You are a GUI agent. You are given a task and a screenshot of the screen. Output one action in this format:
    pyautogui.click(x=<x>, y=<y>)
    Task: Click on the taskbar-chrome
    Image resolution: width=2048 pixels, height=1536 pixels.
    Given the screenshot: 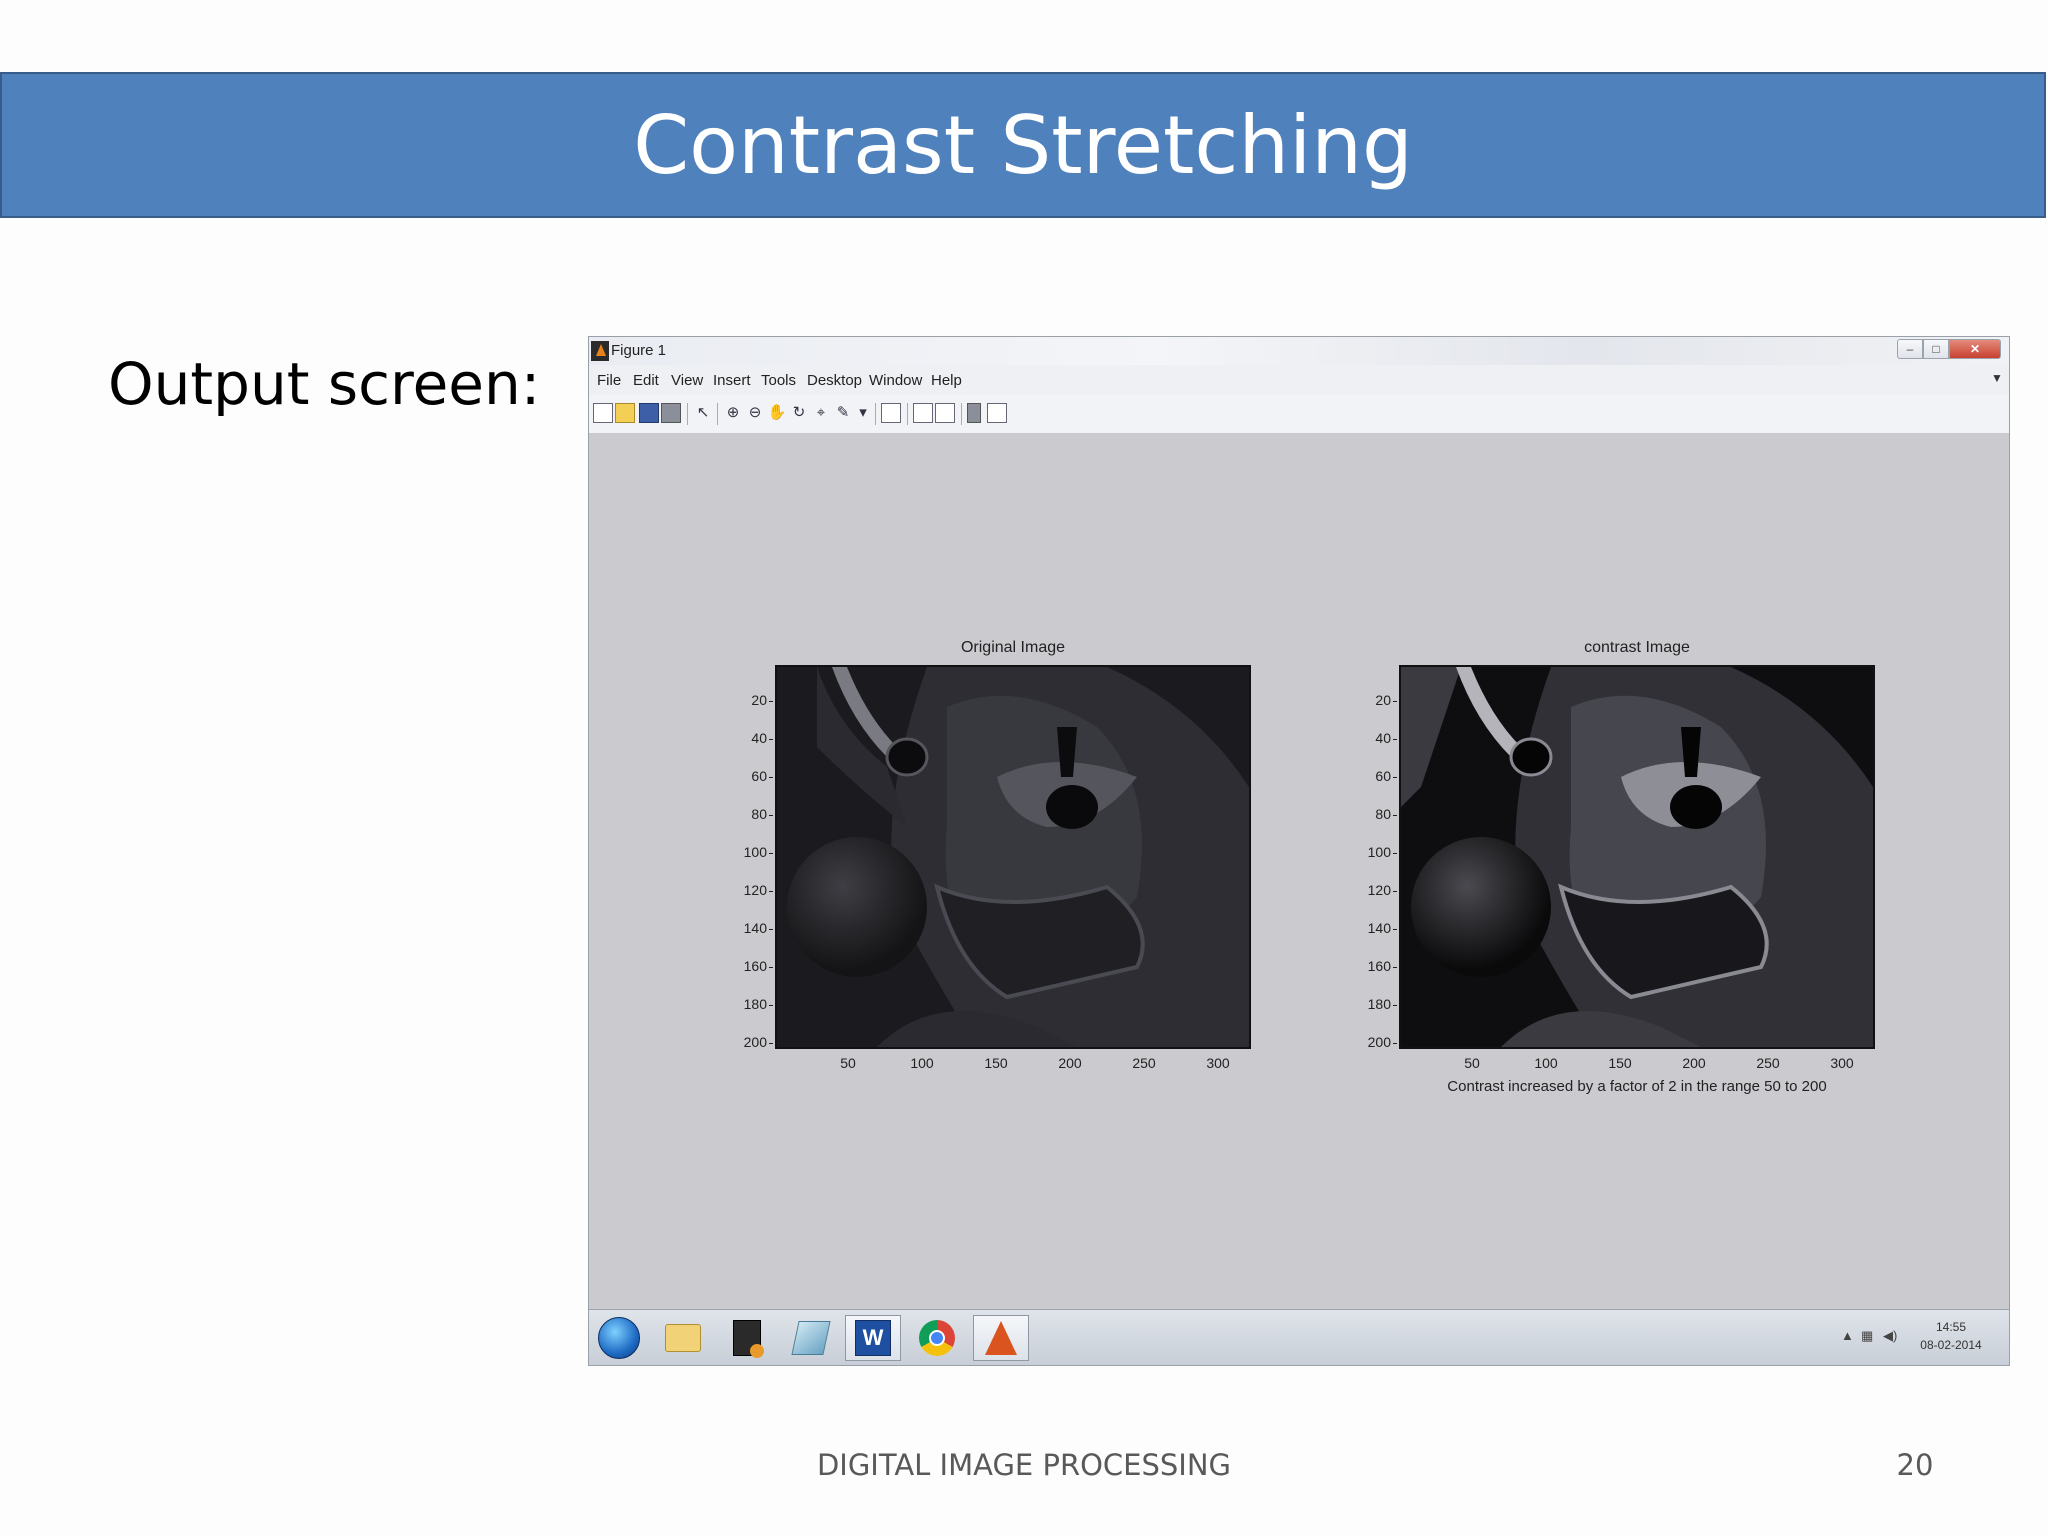 What is the action you would take?
    pyautogui.click(x=937, y=1338)
    